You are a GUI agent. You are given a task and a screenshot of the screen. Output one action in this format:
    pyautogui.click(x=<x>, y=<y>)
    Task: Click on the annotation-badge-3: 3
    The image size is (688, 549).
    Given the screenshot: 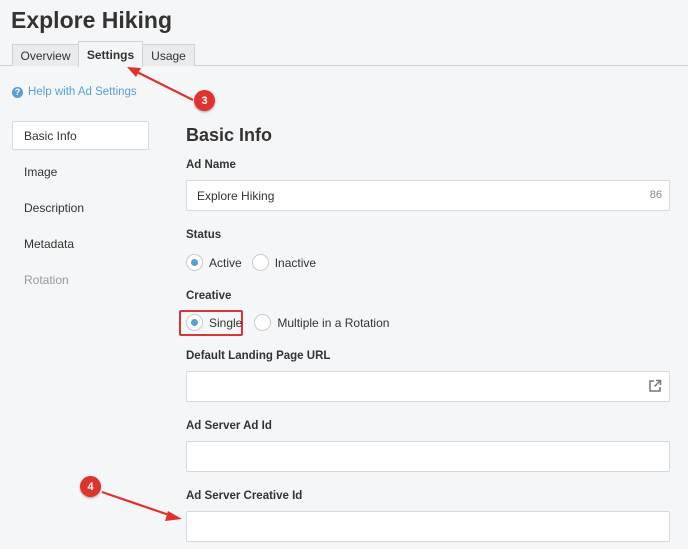 What is the action you would take?
    pyautogui.click(x=204, y=100)
    